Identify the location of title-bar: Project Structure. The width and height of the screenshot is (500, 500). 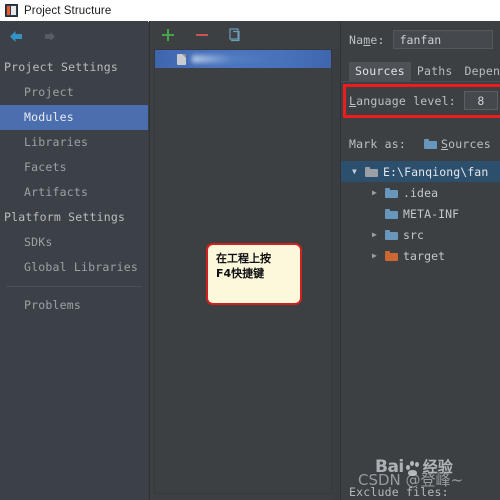
(250, 11).